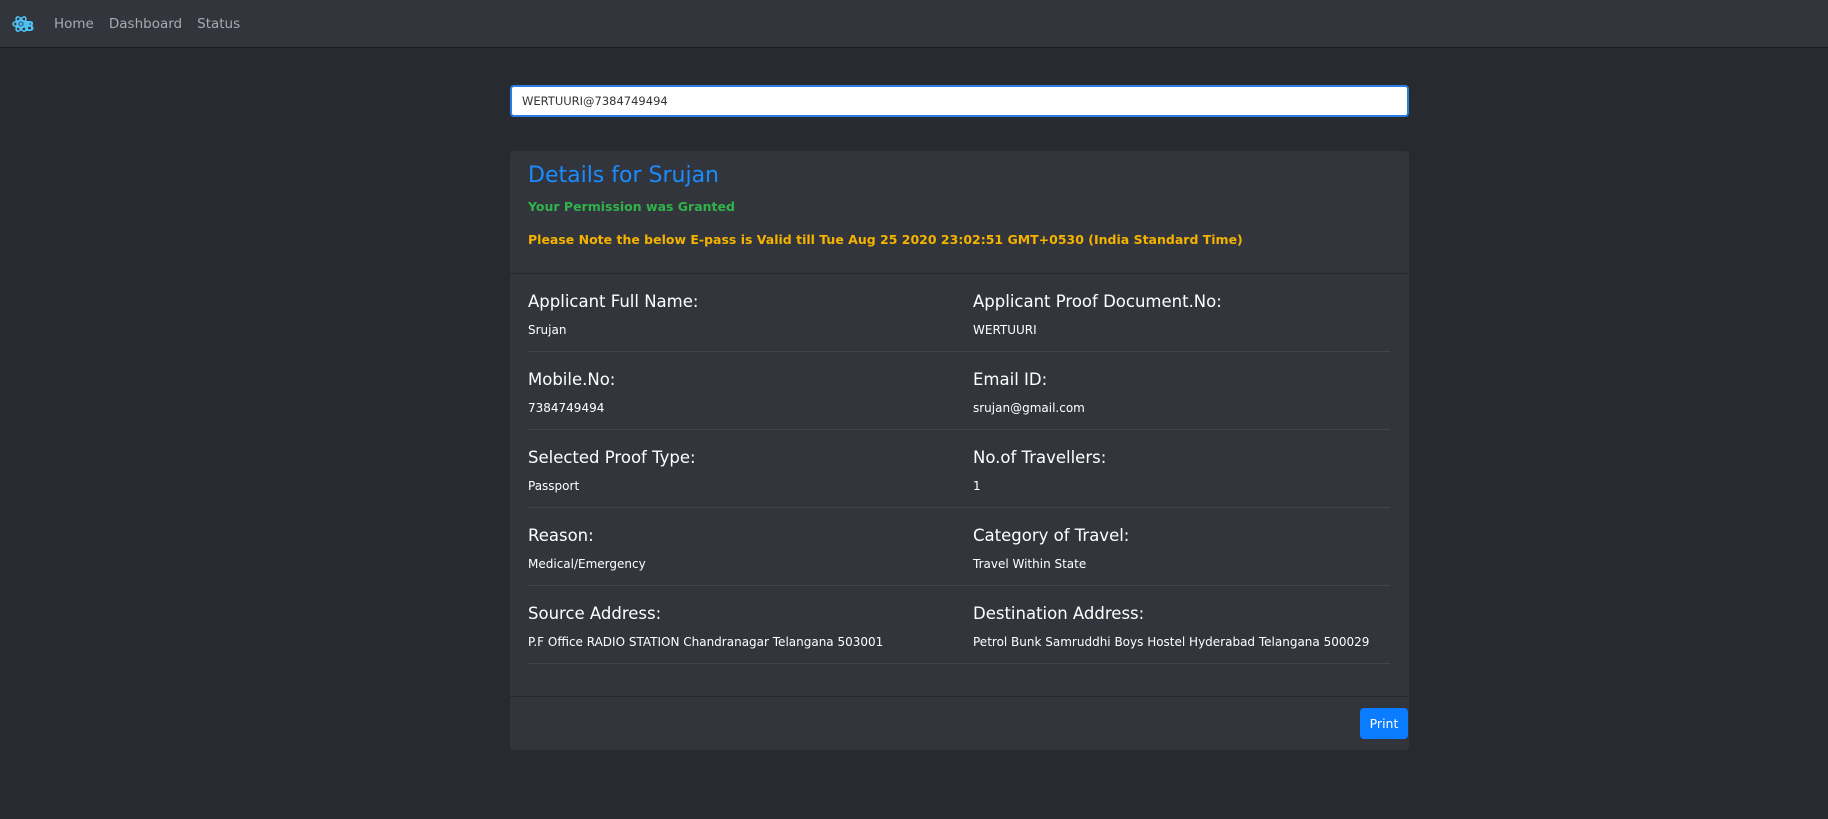 This screenshot has height=819, width=1828. Describe the element at coordinates (613, 301) in the screenshot. I see `field-label: Applicant Full Name:` at that location.